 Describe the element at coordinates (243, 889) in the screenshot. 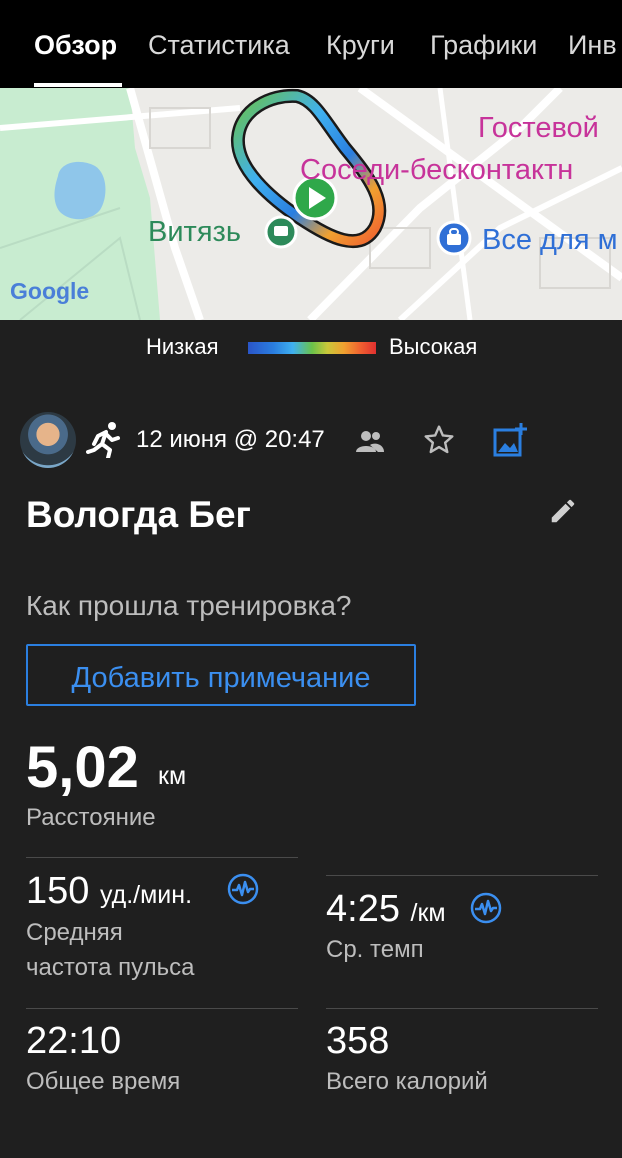

I see `heart-rate-icon` at that location.